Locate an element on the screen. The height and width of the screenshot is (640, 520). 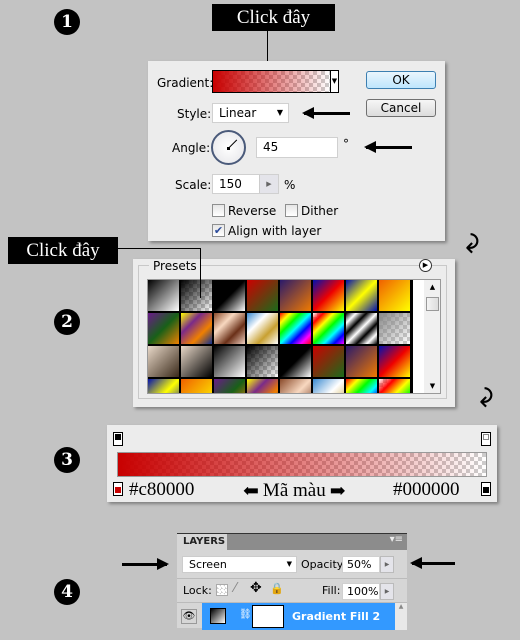
gradient-preview is located at coordinates (271, 81).